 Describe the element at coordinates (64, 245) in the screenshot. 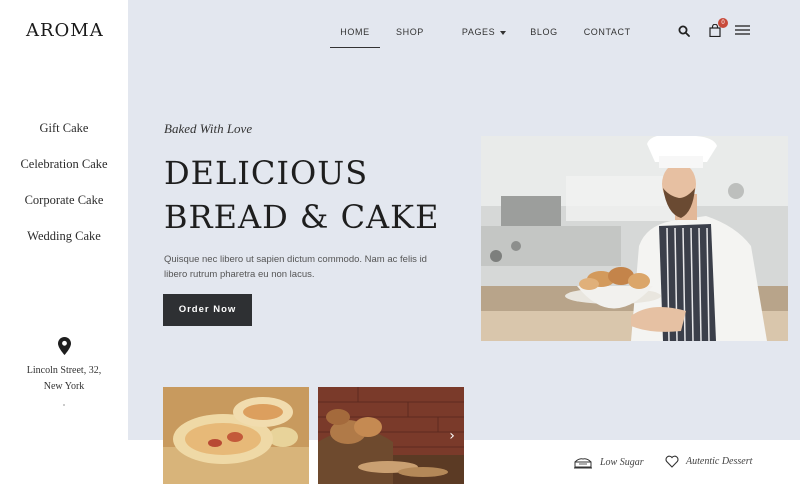

I see `category-wedding-cake: Wedding Cake` at that location.